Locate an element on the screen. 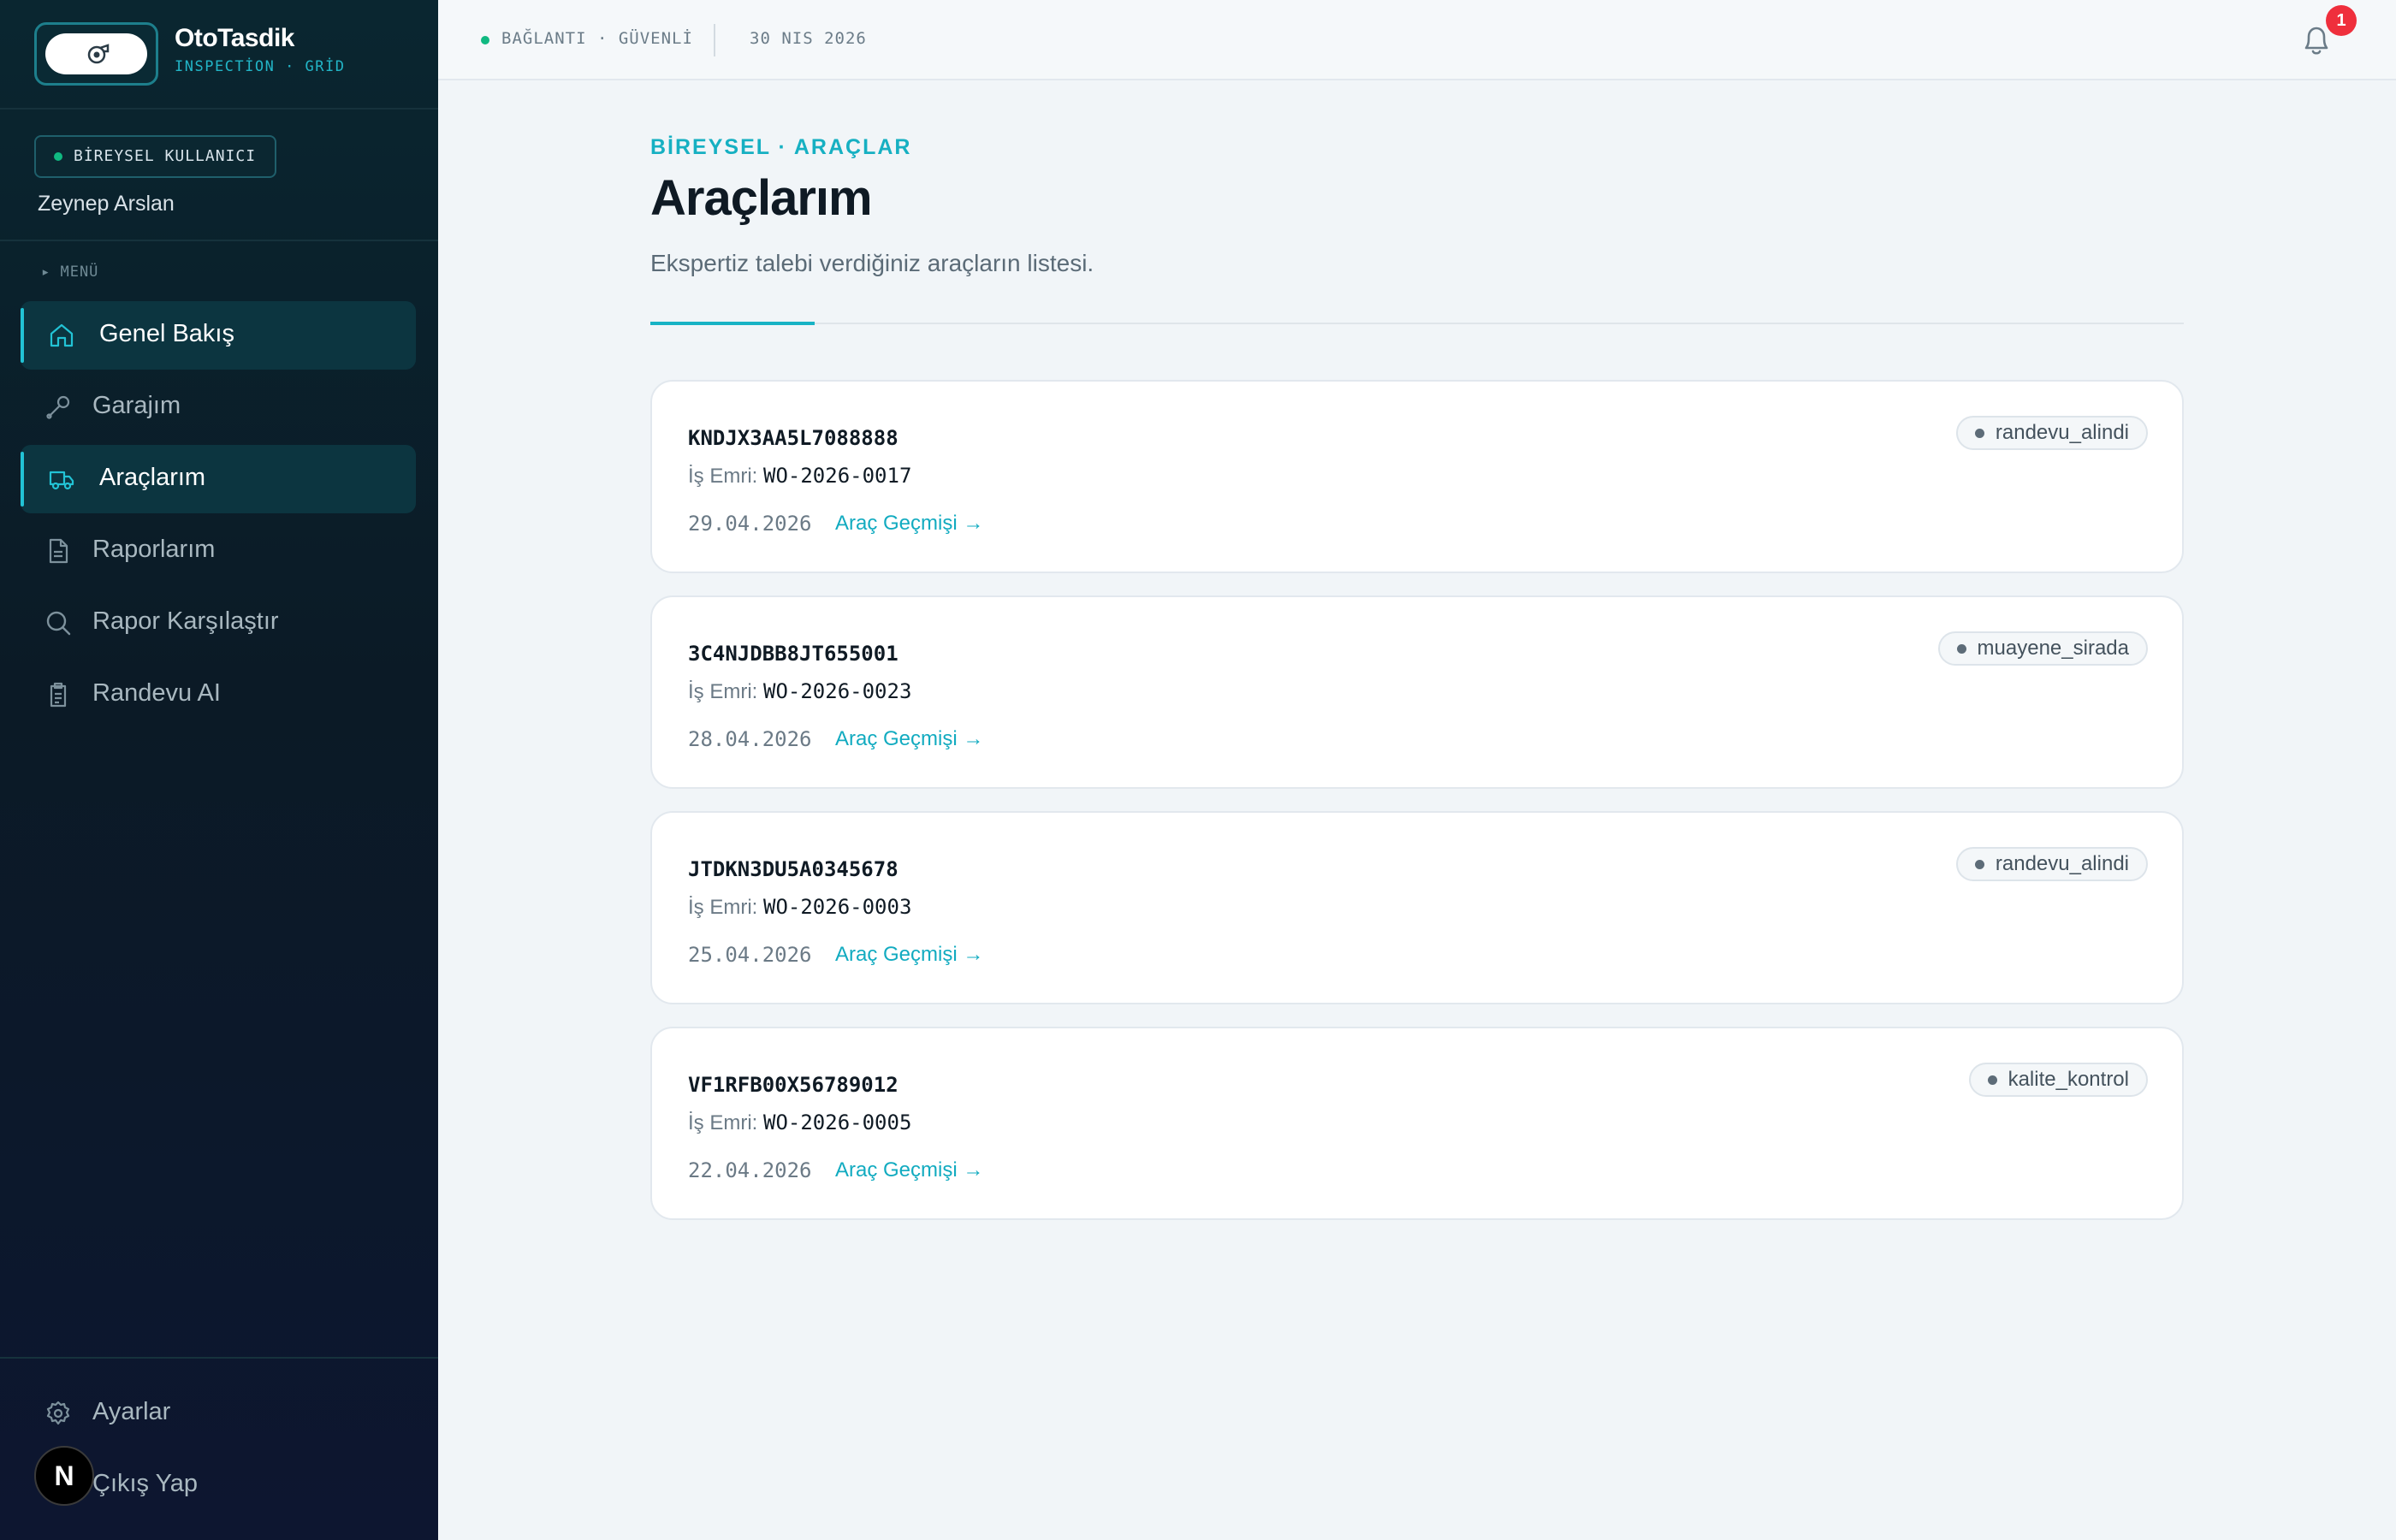 The height and width of the screenshot is (1540, 2396). connection-status: BAĞLANTI · GÜVENLİ is located at coordinates (587, 38).